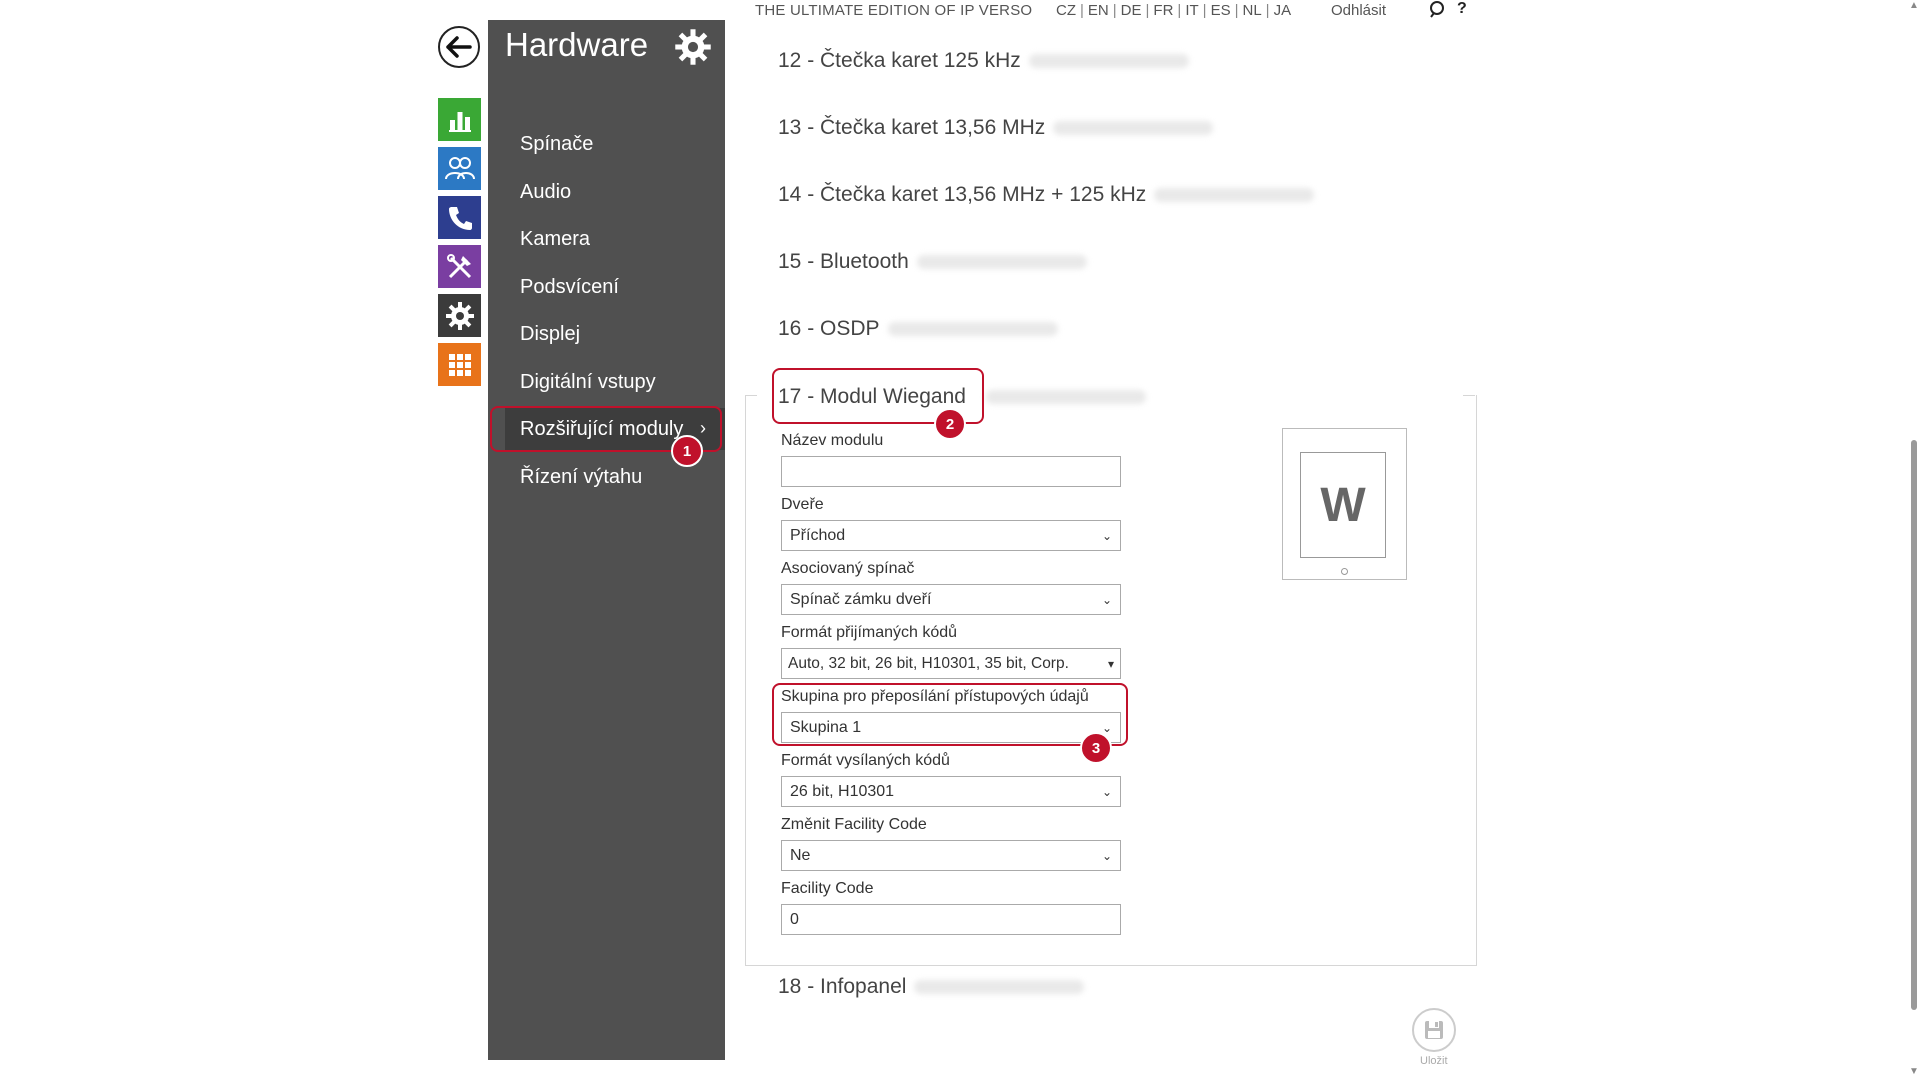 The height and width of the screenshot is (1080, 1920). What do you see at coordinates (951, 855) in the screenshot?
I see `change-fc-select: Ne ⌄` at bounding box center [951, 855].